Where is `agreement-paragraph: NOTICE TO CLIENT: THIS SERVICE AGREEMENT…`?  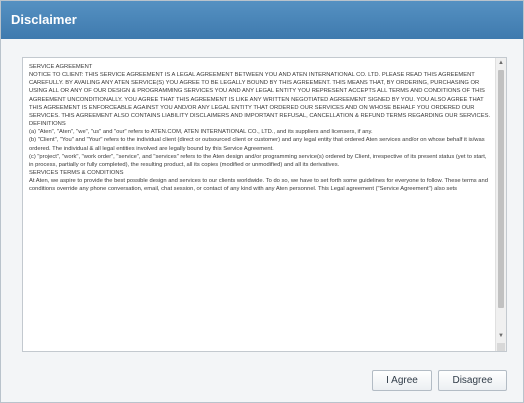 agreement-paragraph: NOTICE TO CLIENT: THIS SERVICE AGREEMENT… is located at coordinates (260, 95).